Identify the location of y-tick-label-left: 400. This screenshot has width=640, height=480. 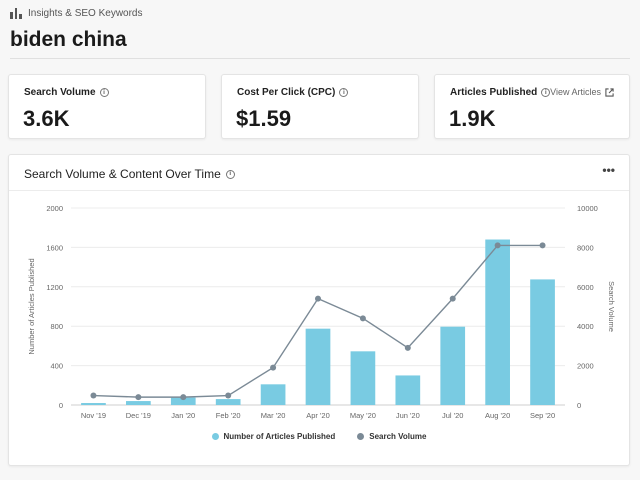
(56, 366).